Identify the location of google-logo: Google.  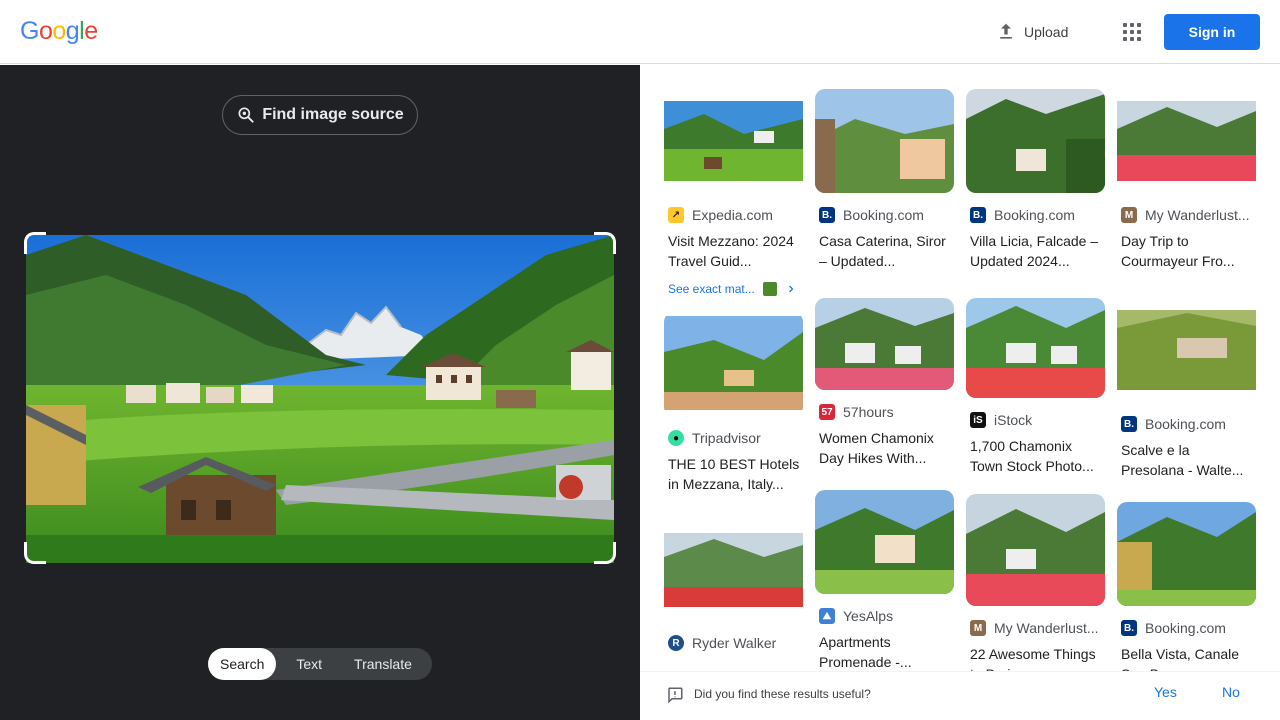
(59, 31).